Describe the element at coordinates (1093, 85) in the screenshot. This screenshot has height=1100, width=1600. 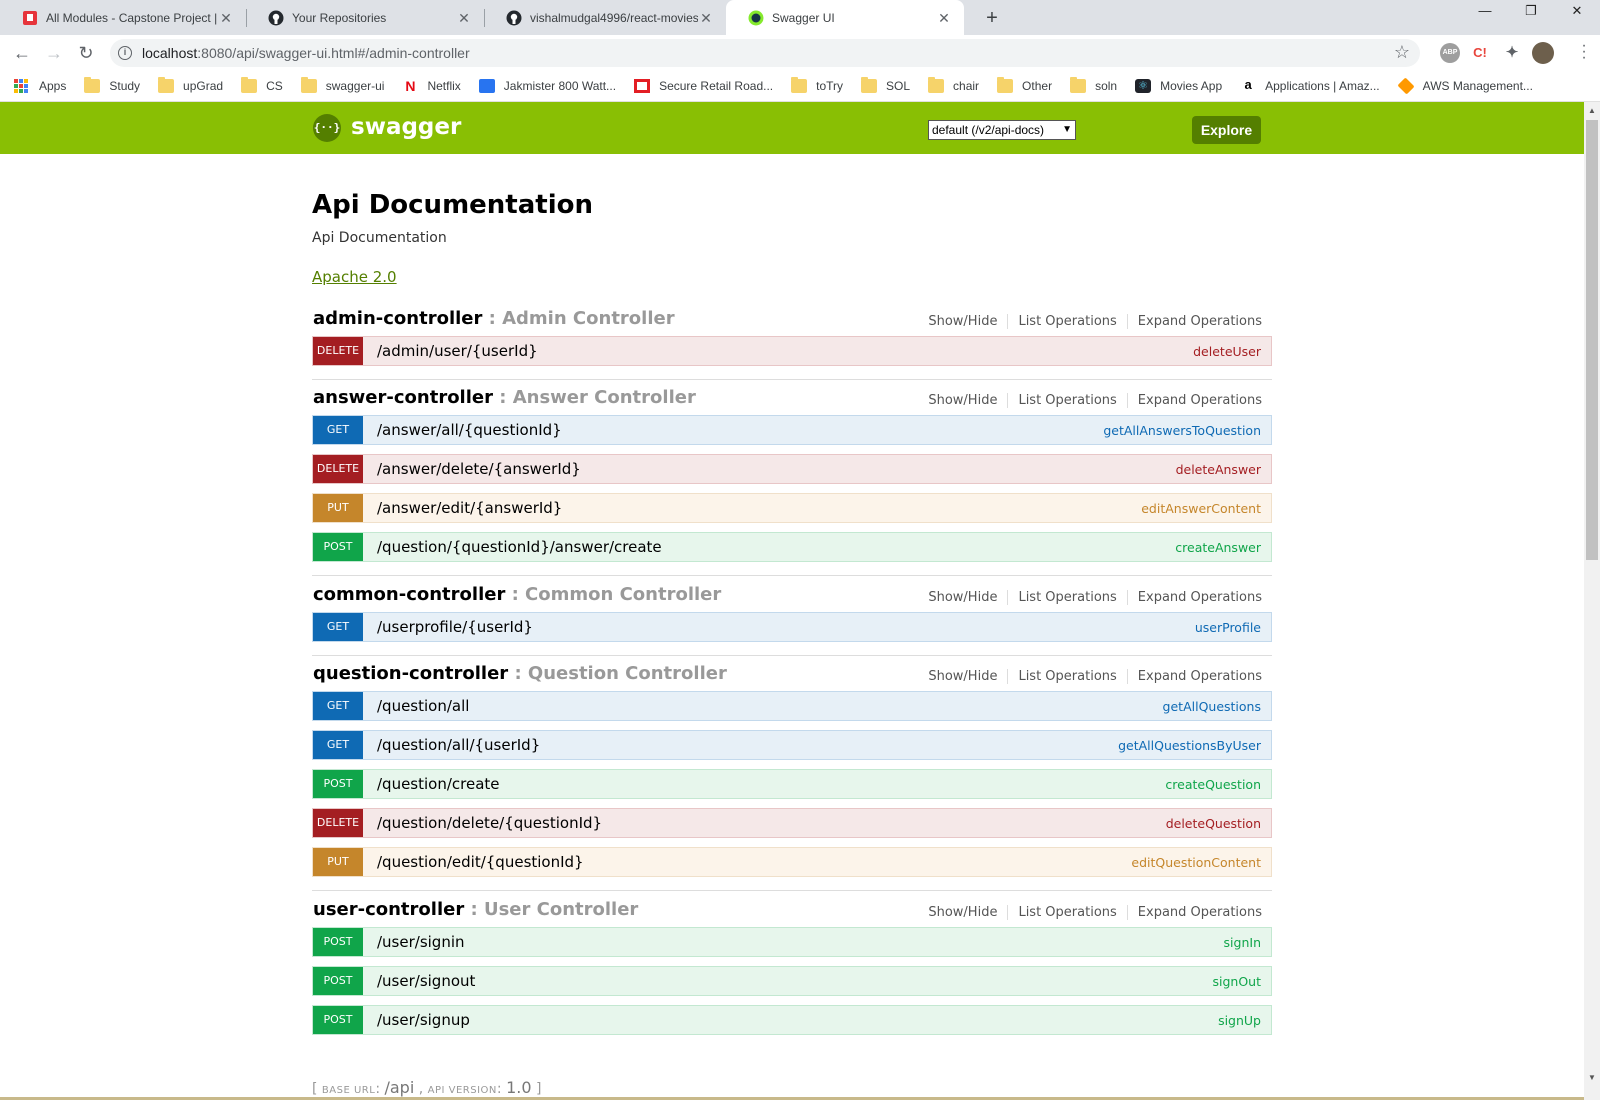
I see `bookmark-soln: soln` at that location.